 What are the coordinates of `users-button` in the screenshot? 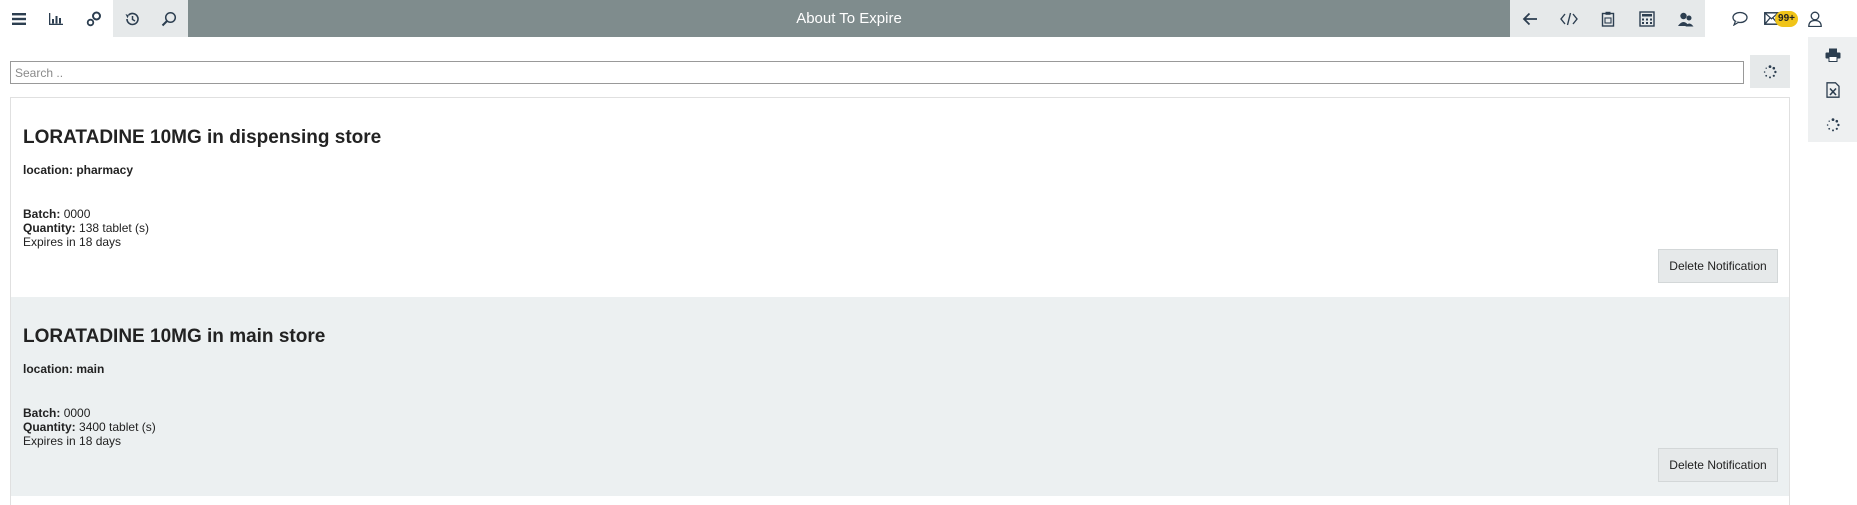 It's located at (1685, 18).